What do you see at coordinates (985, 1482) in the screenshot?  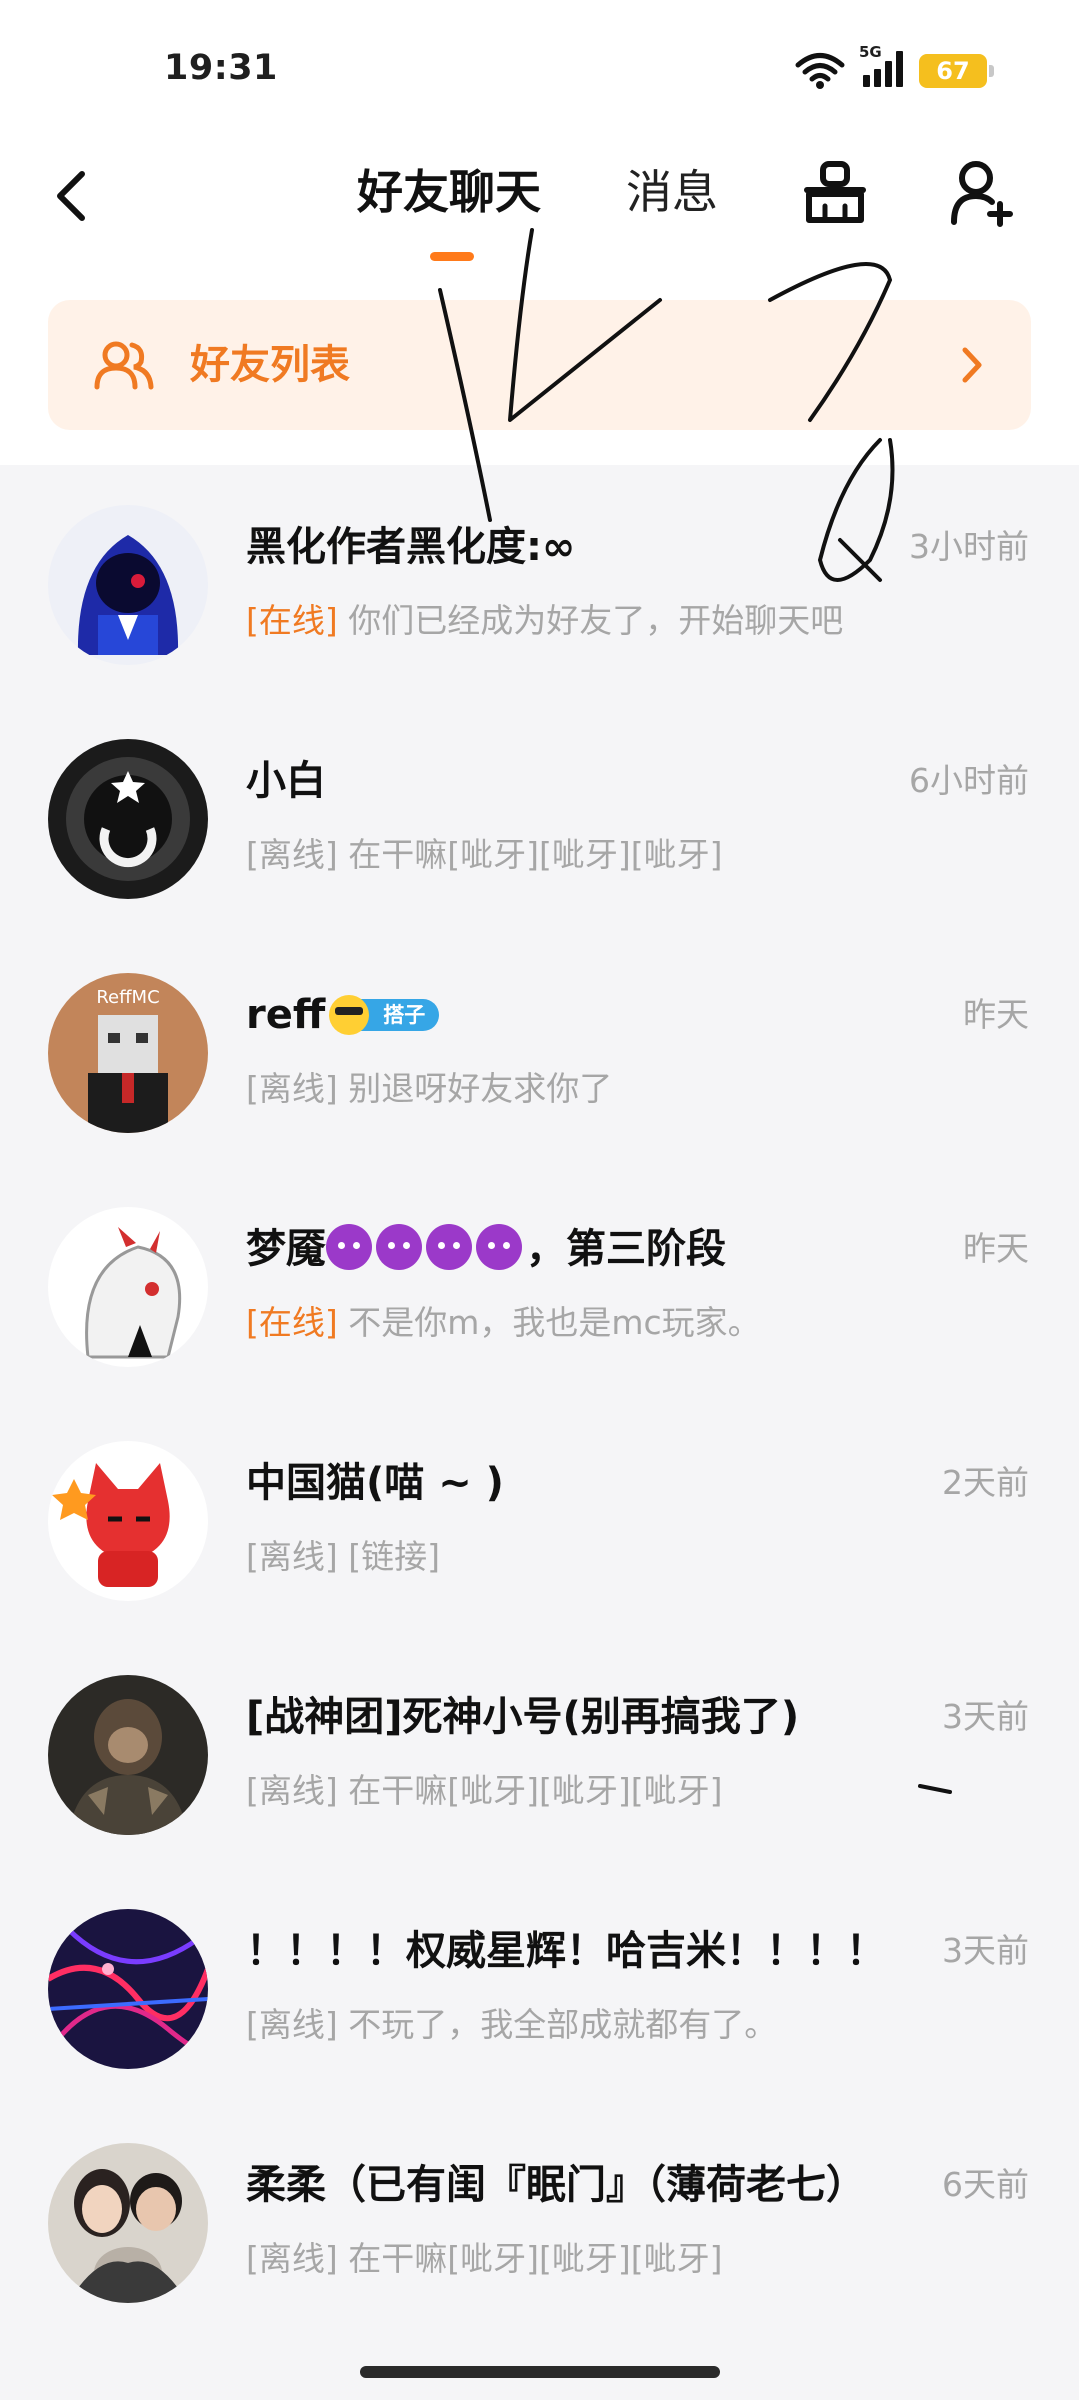 I see `chat-time: 2天前` at bounding box center [985, 1482].